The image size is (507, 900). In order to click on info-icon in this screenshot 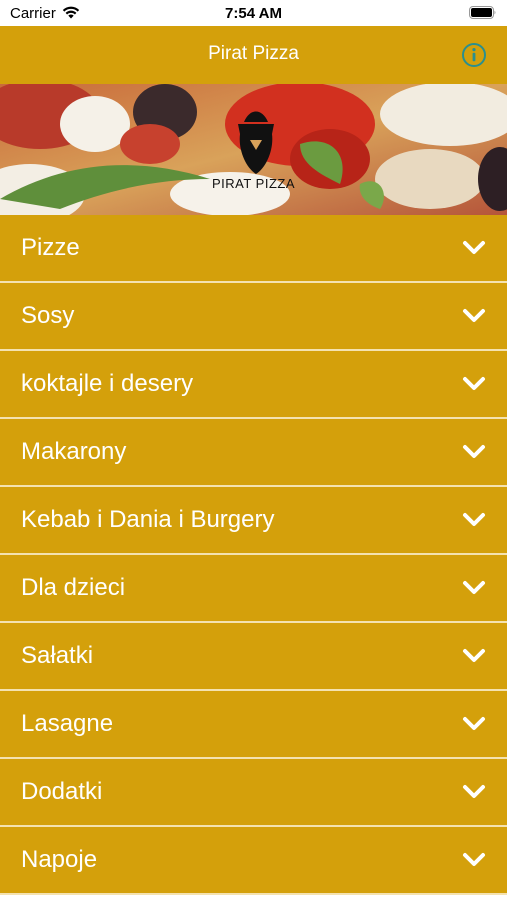, I will do `click(474, 55)`.